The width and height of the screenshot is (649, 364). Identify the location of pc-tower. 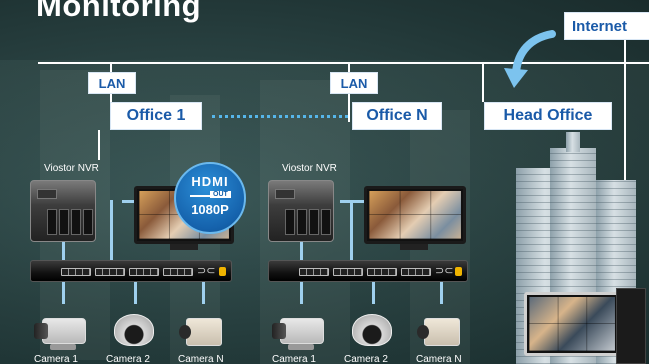
(631, 326).